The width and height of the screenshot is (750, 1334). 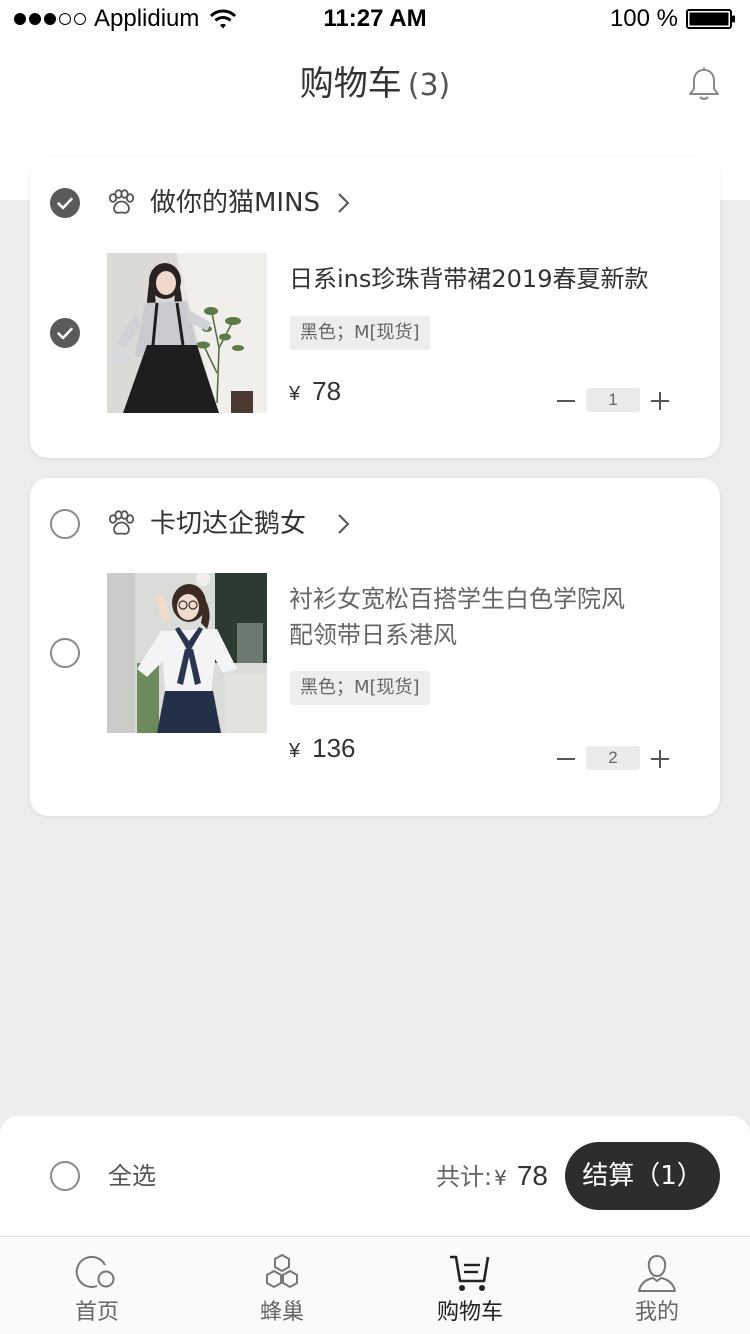 What do you see at coordinates (373, 635) in the screenshot?
I see `product-title-line: 配领带日系港风` at bounding box center [373, 635].